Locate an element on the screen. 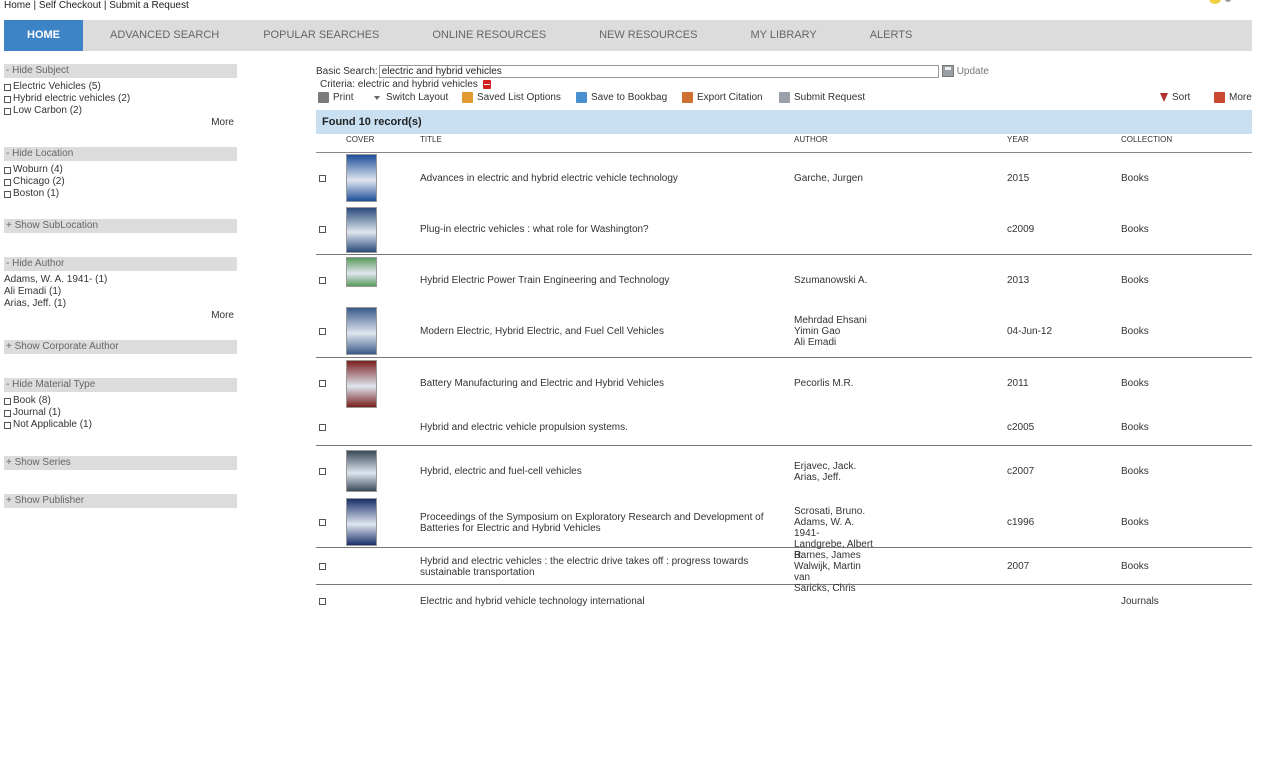 The width and height of the screenshot is (1275, 762). search-input is located at coordinates (658, 71).